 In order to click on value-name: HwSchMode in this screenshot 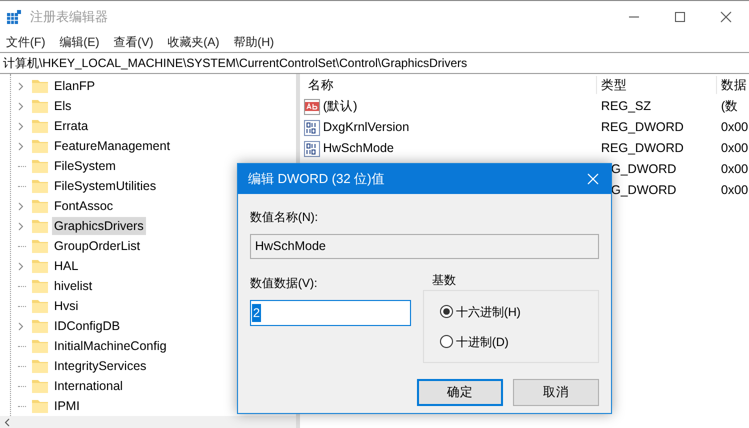, I will do `click(358, 148)`.